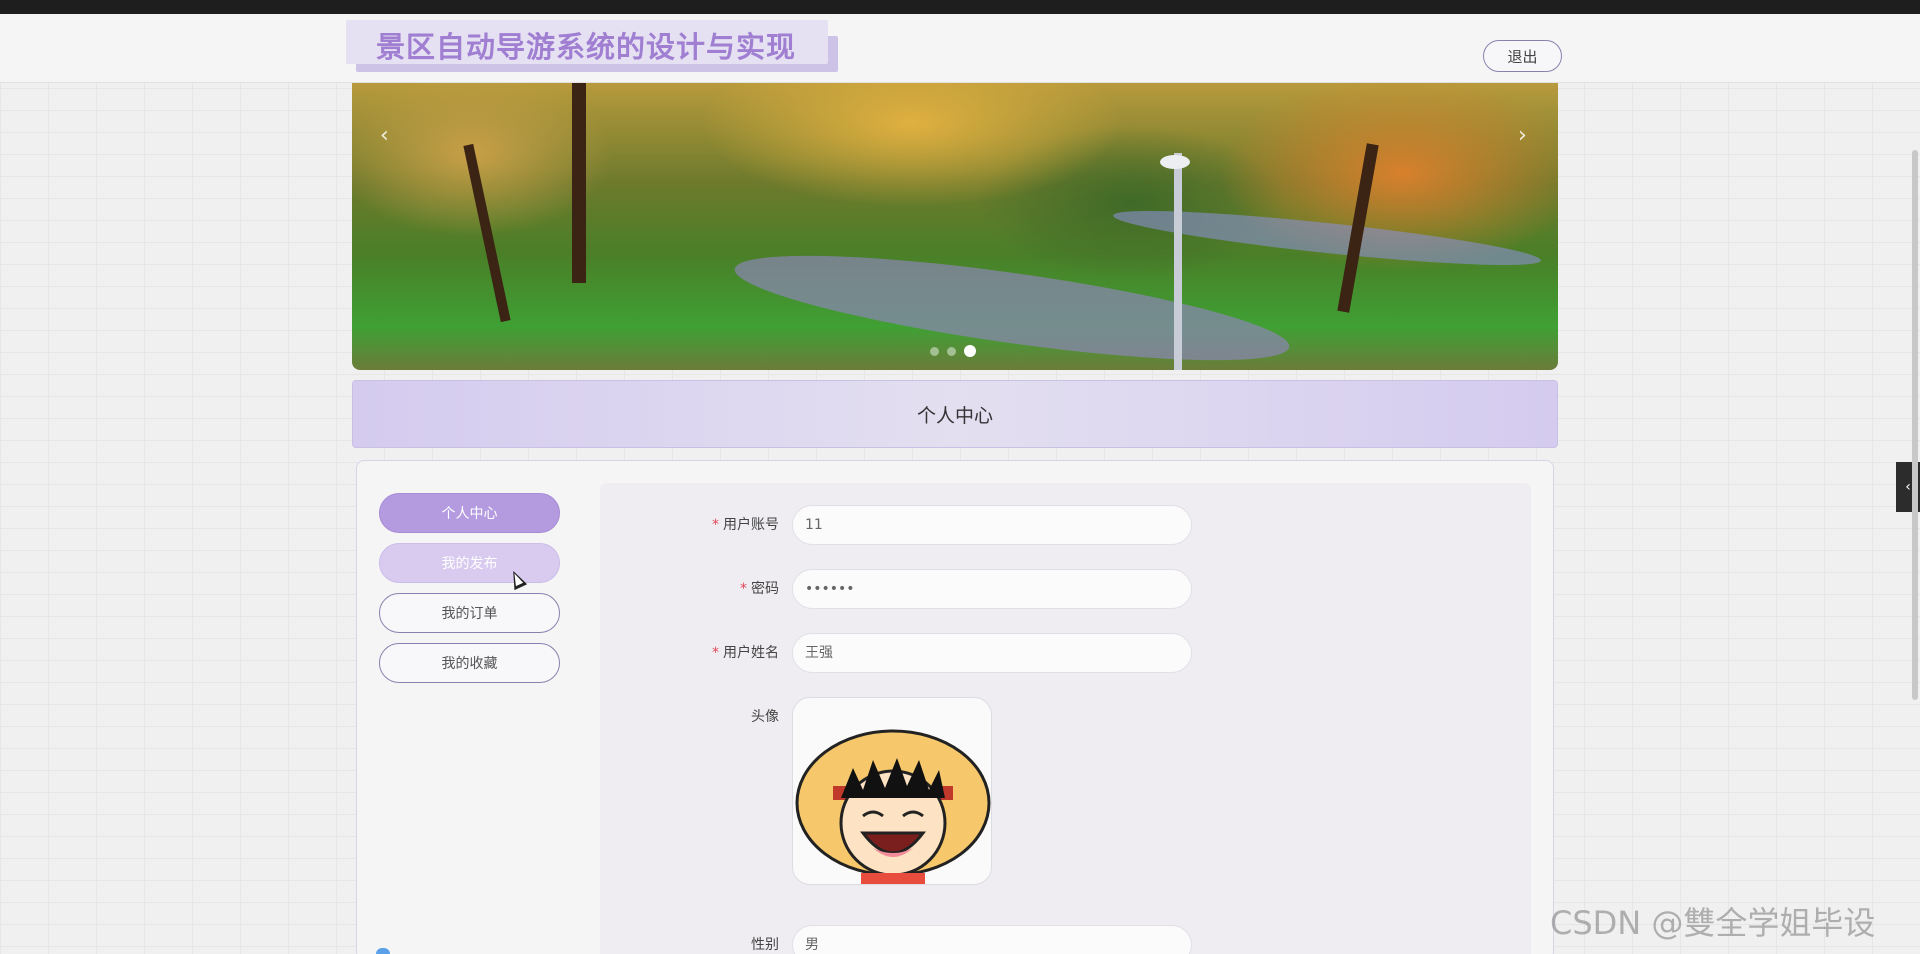 The width and height of the screenshot is (1920, 954). I want to click on sidebar-item-my-posts: 我的发布, so click(469, 563).